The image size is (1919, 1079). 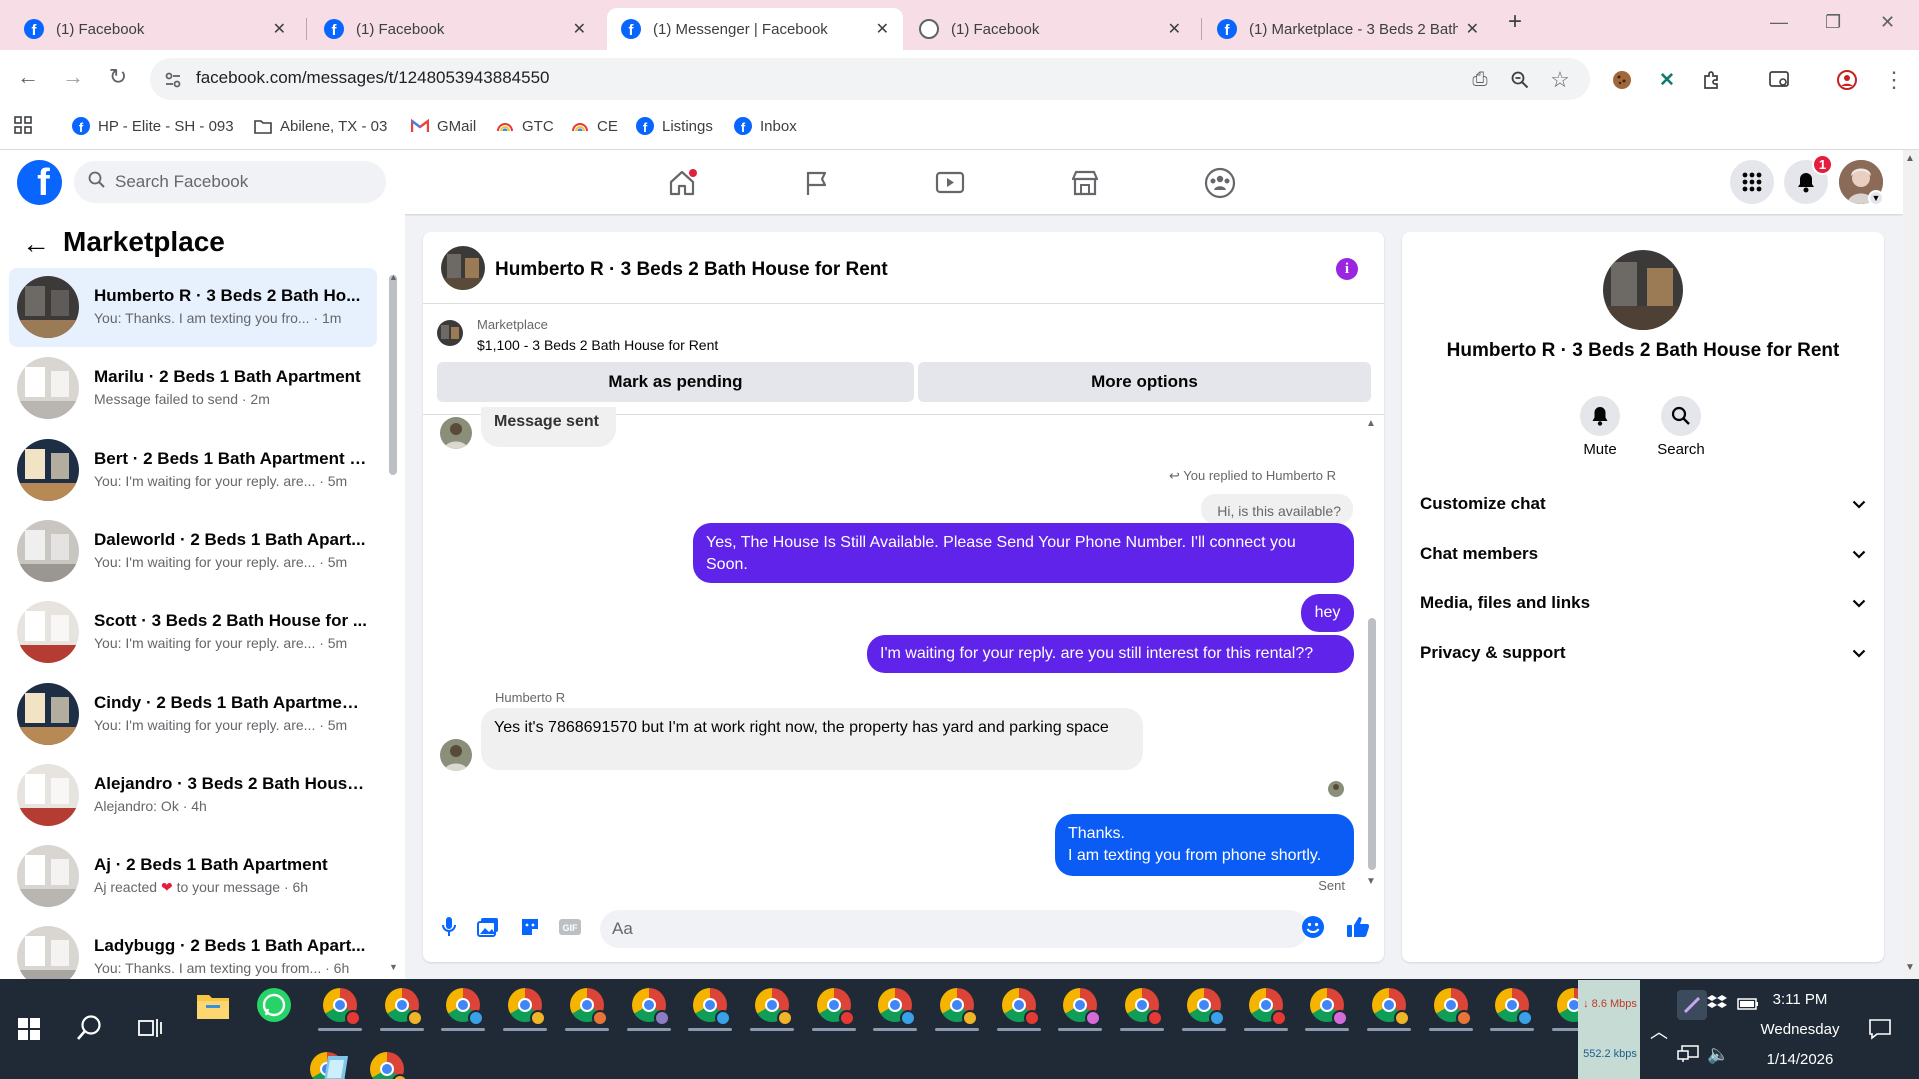 I want to click on search-icon, so click(x=89, y=1030).